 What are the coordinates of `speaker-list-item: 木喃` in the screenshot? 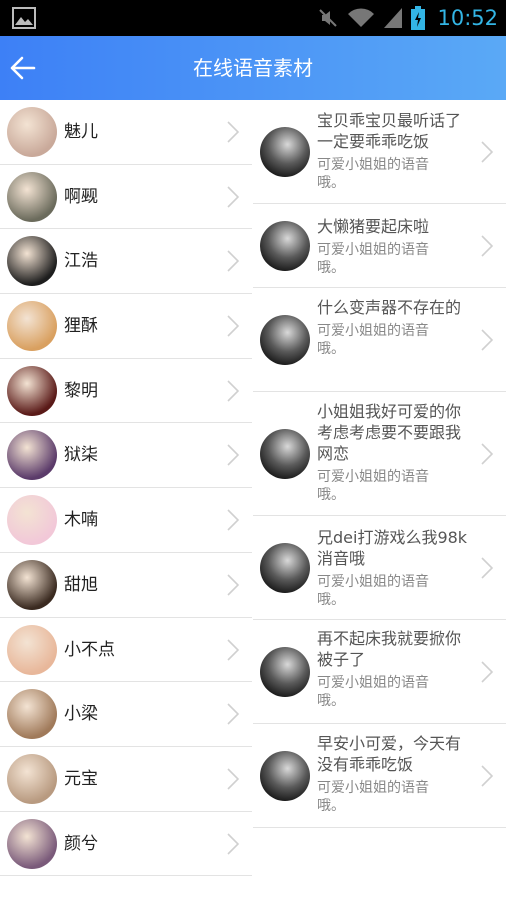 It's located at (126, 520).